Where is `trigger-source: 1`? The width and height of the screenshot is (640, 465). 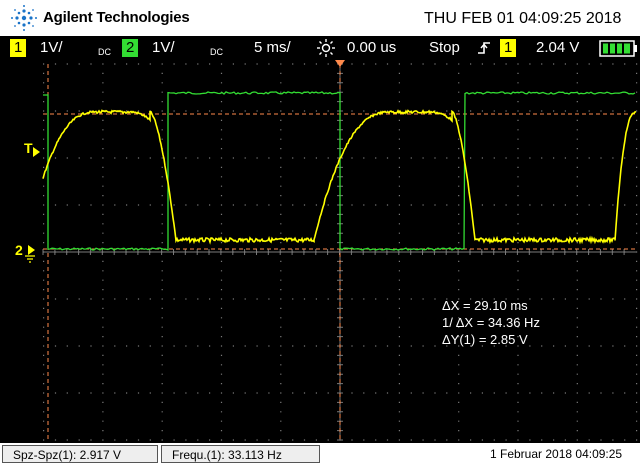 trigger-source: 1 is located at coordinates (508, 48).